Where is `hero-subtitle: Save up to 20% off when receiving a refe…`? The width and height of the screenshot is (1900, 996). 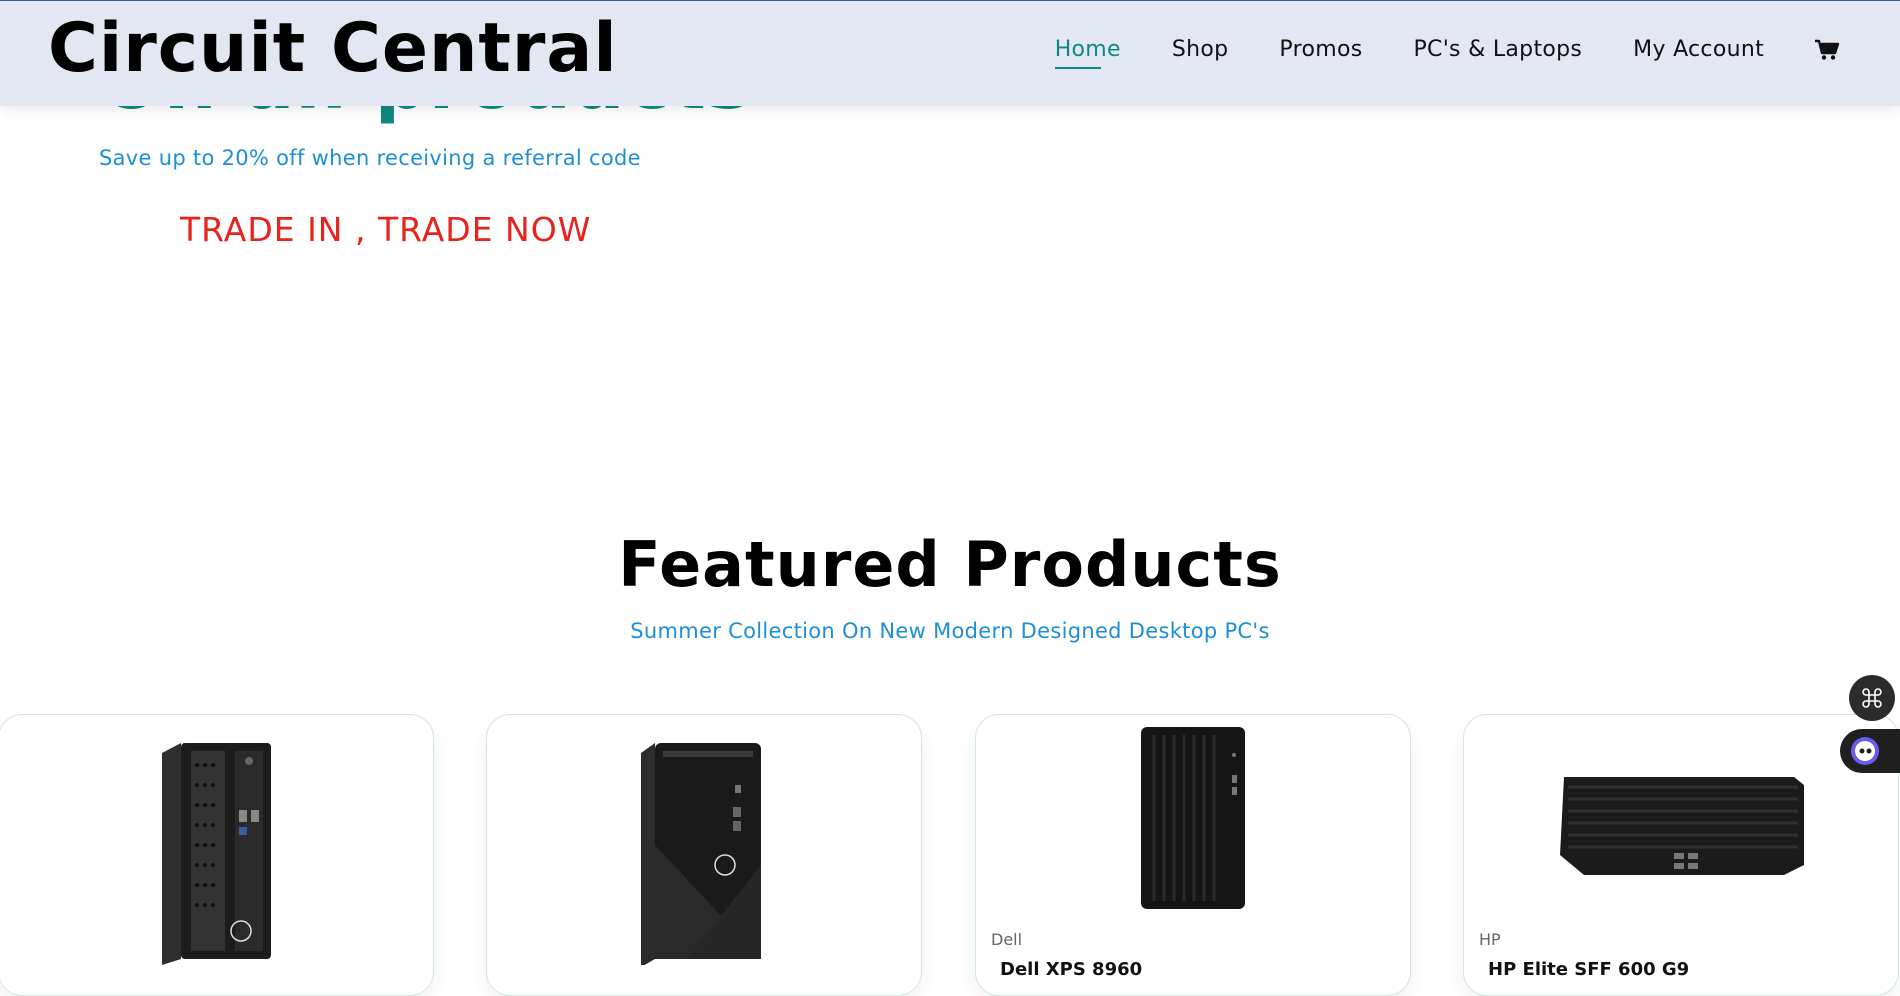 hero-subtitle: Save up to 20% off when receiving a refe… is located at coordinates (370, 158).